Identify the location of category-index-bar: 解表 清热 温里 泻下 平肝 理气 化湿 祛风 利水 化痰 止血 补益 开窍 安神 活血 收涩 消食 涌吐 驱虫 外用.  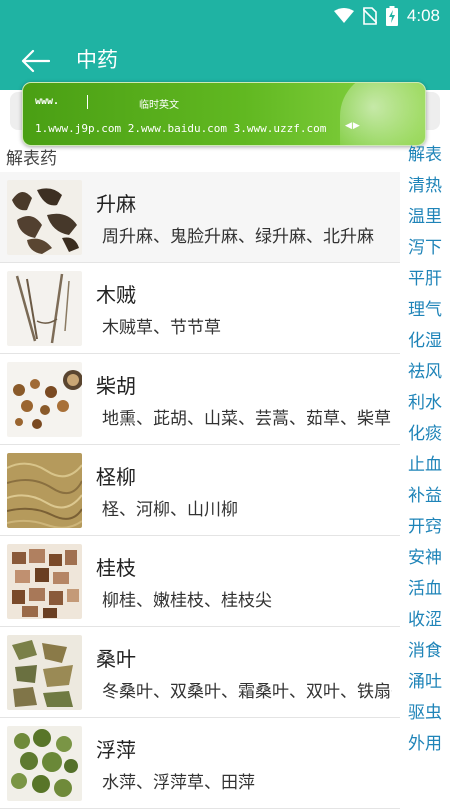
(425, 450).